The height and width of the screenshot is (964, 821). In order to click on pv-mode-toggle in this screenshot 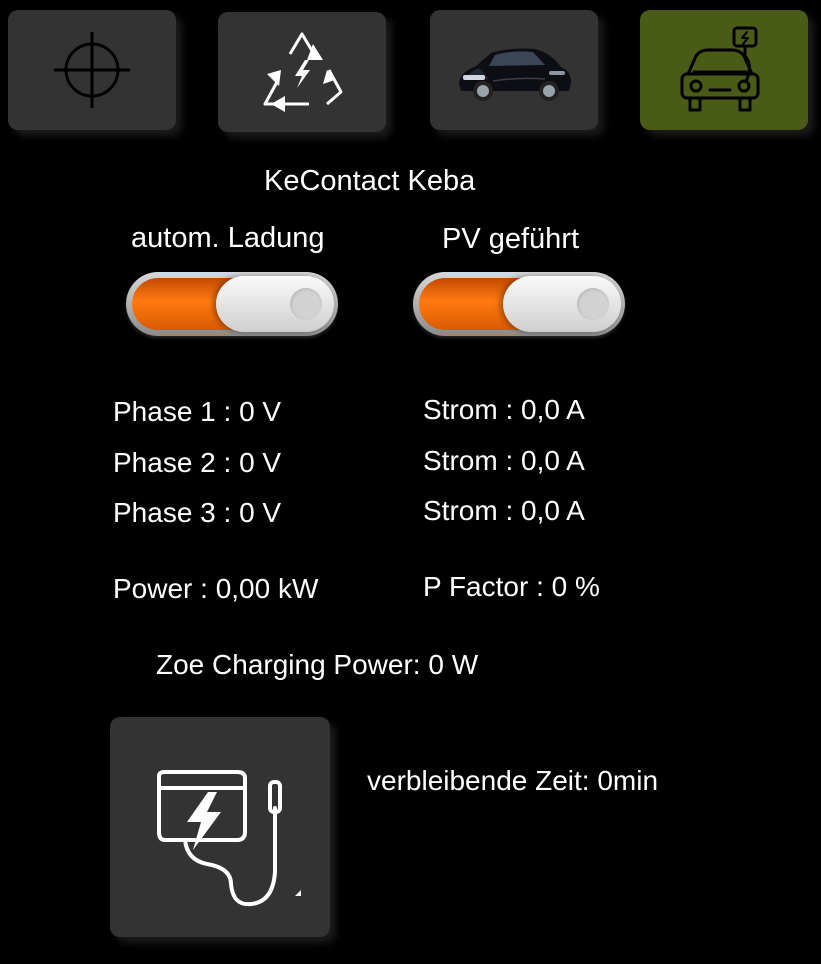, I will do `click(519, 304)`.